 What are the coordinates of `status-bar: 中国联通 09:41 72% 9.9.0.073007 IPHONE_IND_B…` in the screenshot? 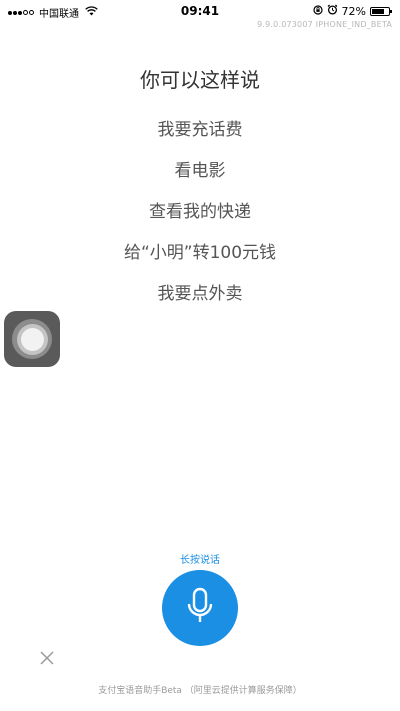 It's located at (200, 14).